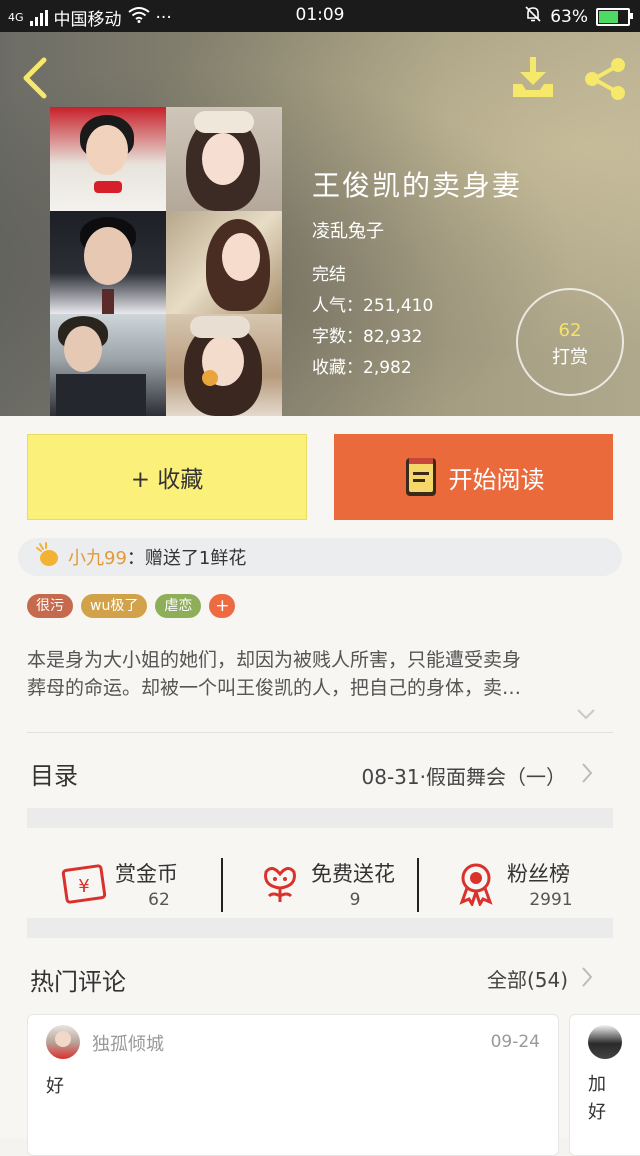 The width and height of the screenshot is (640, 1156). I want to click on status-bar: 4G 中国移动 ··· 01:09 63%, so click(320, 16).